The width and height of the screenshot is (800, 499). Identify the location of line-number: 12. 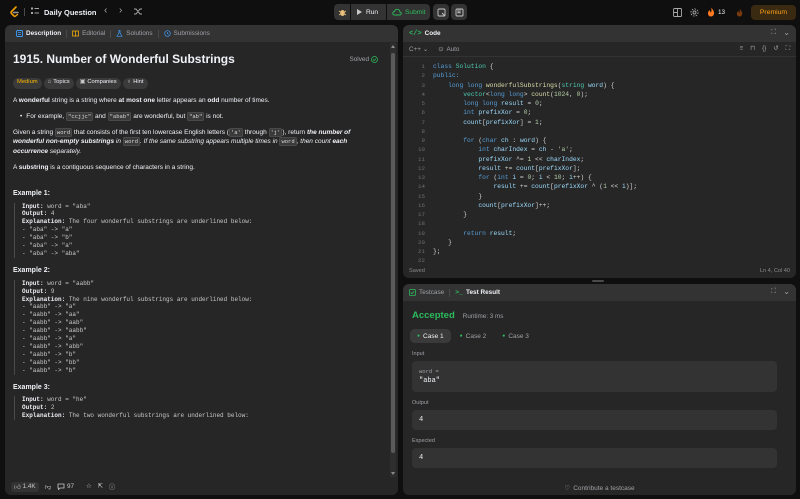
(421, 168).